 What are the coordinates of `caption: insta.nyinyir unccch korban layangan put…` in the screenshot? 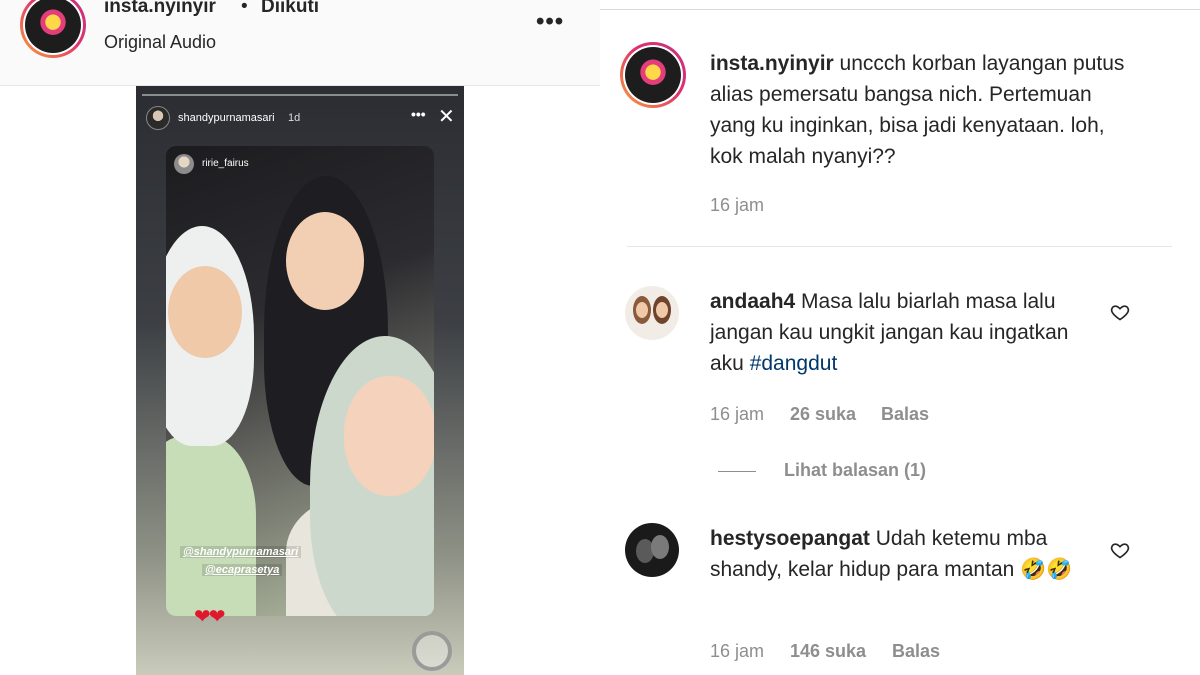 It's located at (920, 110).